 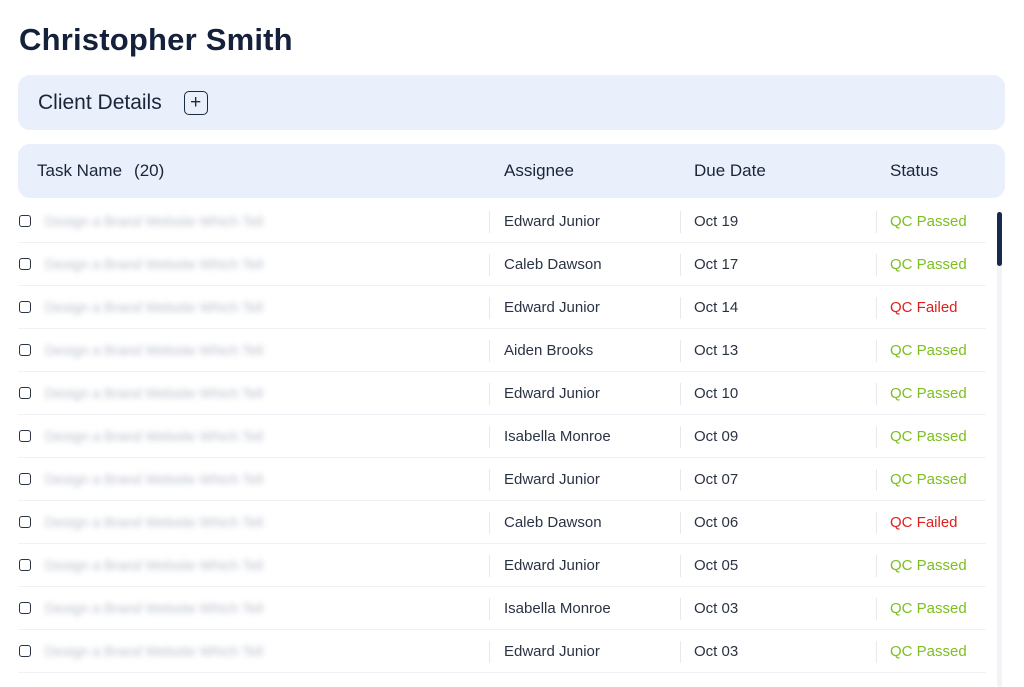 I want to click on due-date: Oct 14, so click(x=716, y=307).